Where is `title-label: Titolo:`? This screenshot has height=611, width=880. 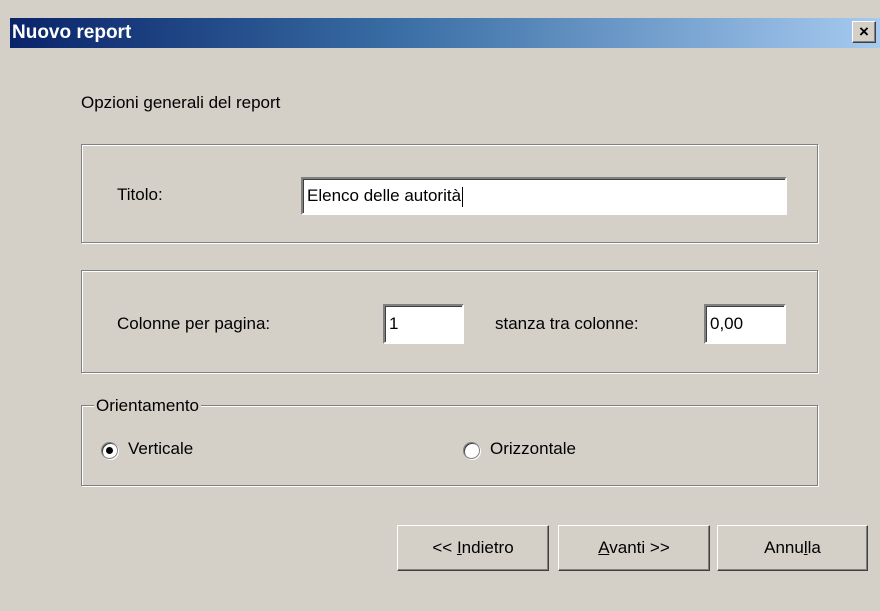 title-label: Titolo: is located at coordinates (140, 194).